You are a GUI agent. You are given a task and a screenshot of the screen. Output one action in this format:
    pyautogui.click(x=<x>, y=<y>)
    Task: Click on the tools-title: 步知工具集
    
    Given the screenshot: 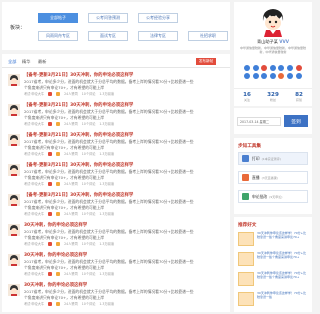 What is the action you would take?
    pyautogui.click(x=249, y=146)
    